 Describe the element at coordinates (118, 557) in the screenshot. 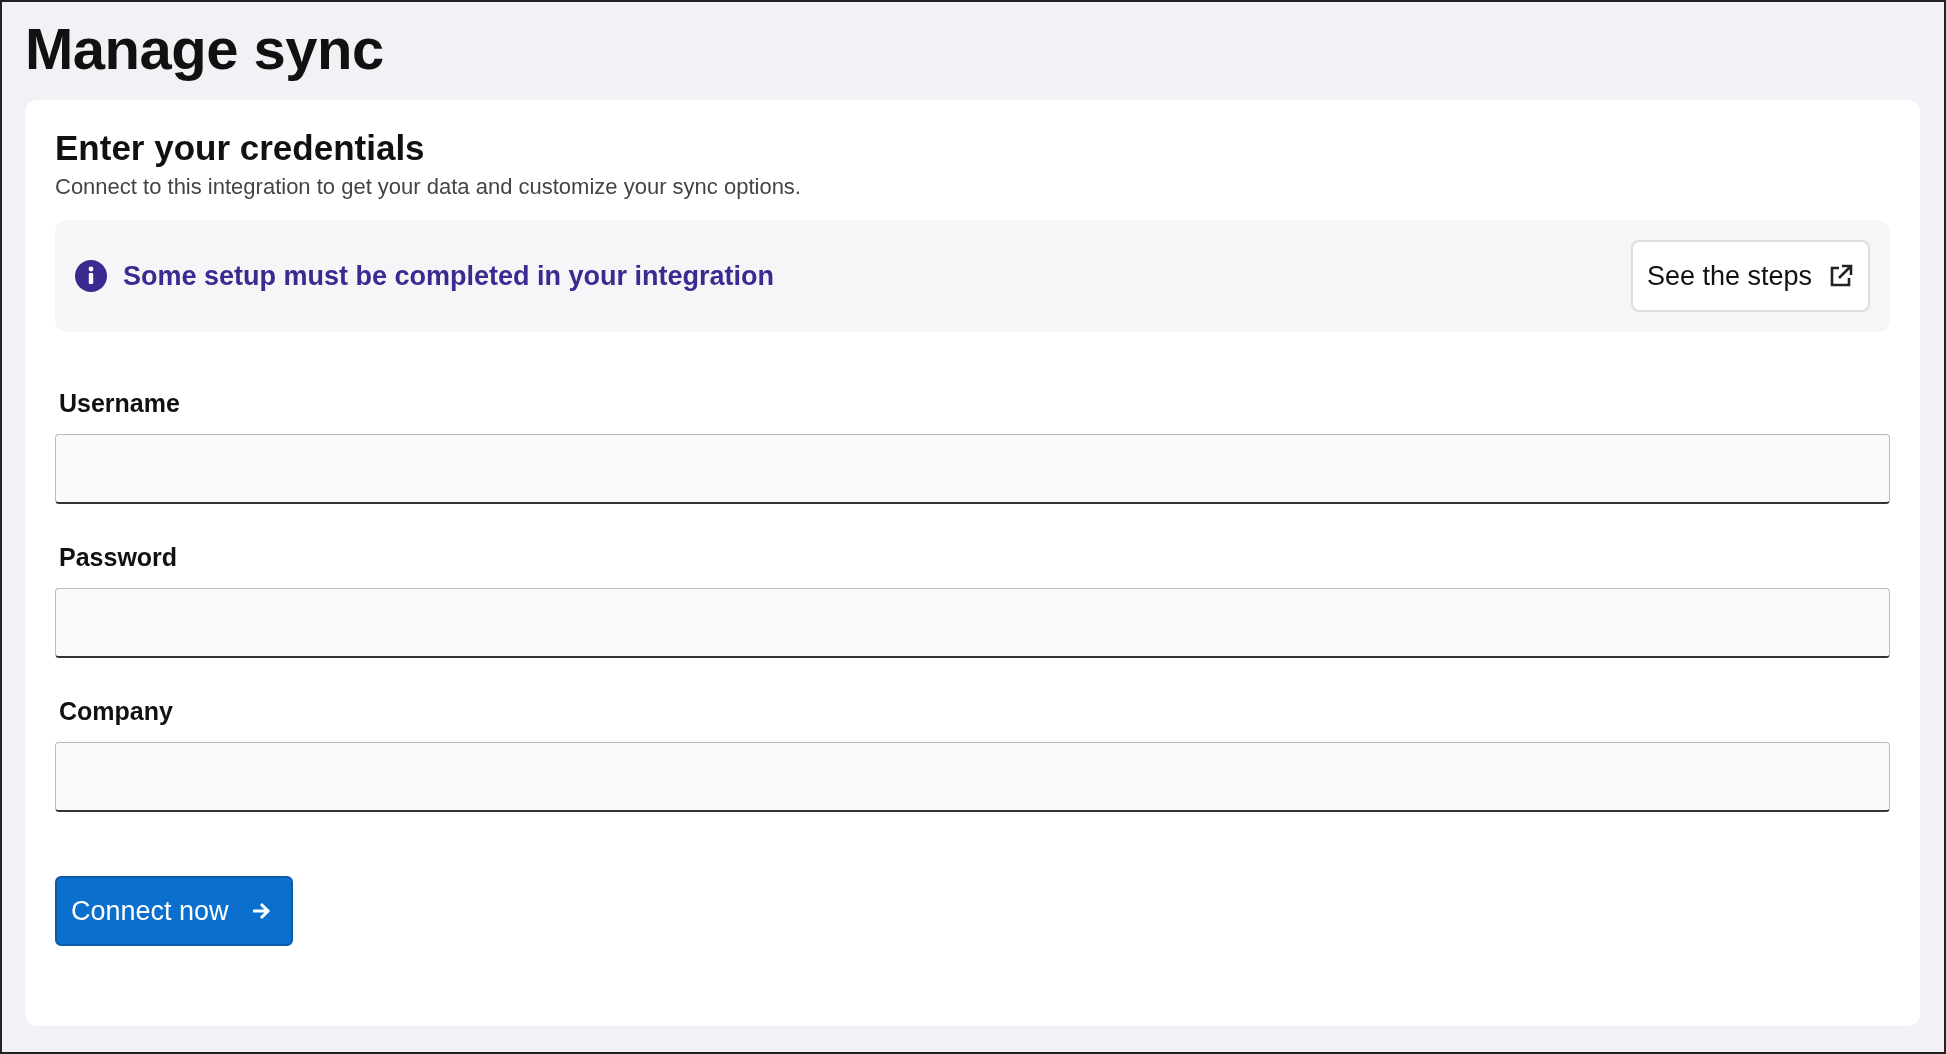

I see `field-label: Password` at that location.